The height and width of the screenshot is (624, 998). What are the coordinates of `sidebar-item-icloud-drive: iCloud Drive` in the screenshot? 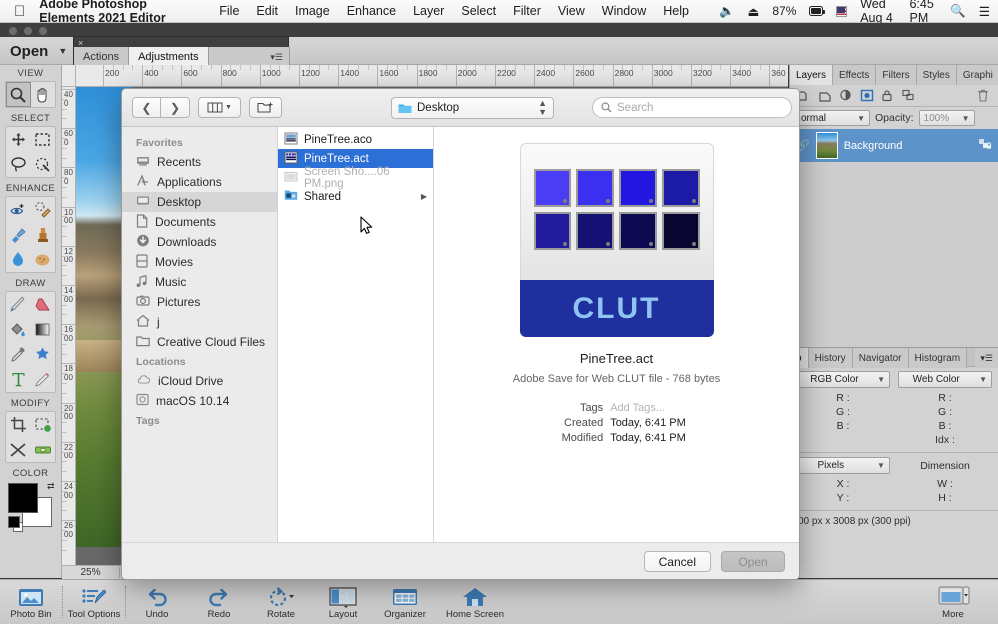 It's located at (199, 381).